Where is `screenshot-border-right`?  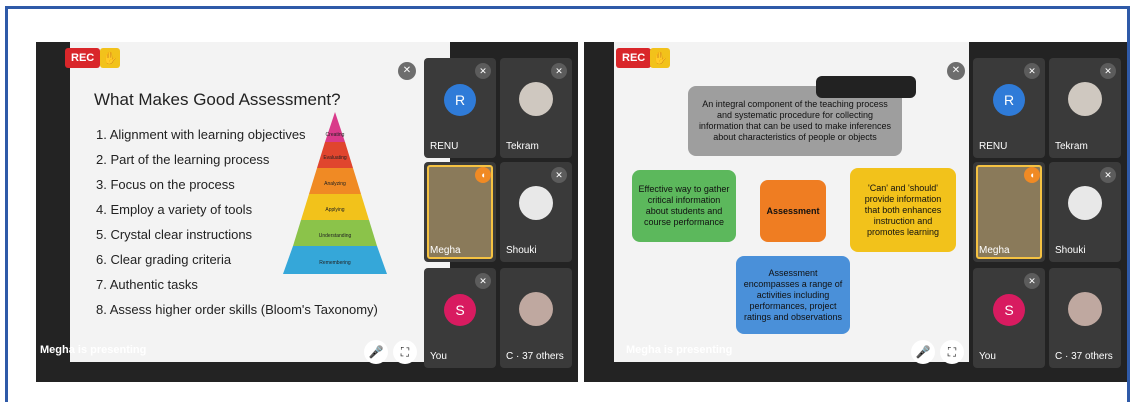
screenshot-border-right is located at coordinates (1128, 204).